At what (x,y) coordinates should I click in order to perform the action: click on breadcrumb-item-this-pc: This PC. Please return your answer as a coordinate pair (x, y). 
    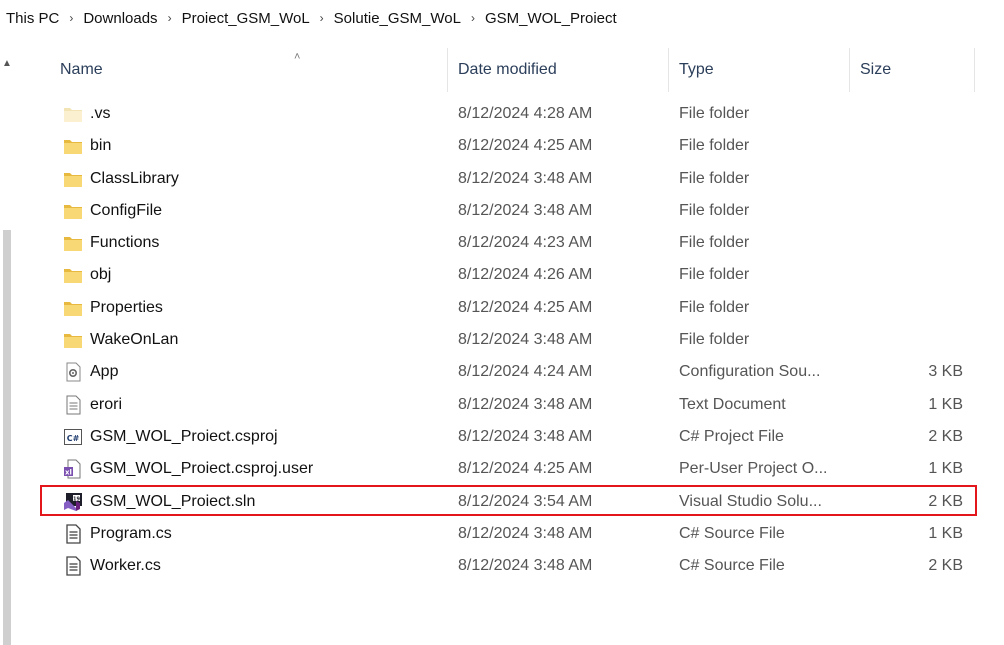
    Looking at the image, I should click on (32, 18).